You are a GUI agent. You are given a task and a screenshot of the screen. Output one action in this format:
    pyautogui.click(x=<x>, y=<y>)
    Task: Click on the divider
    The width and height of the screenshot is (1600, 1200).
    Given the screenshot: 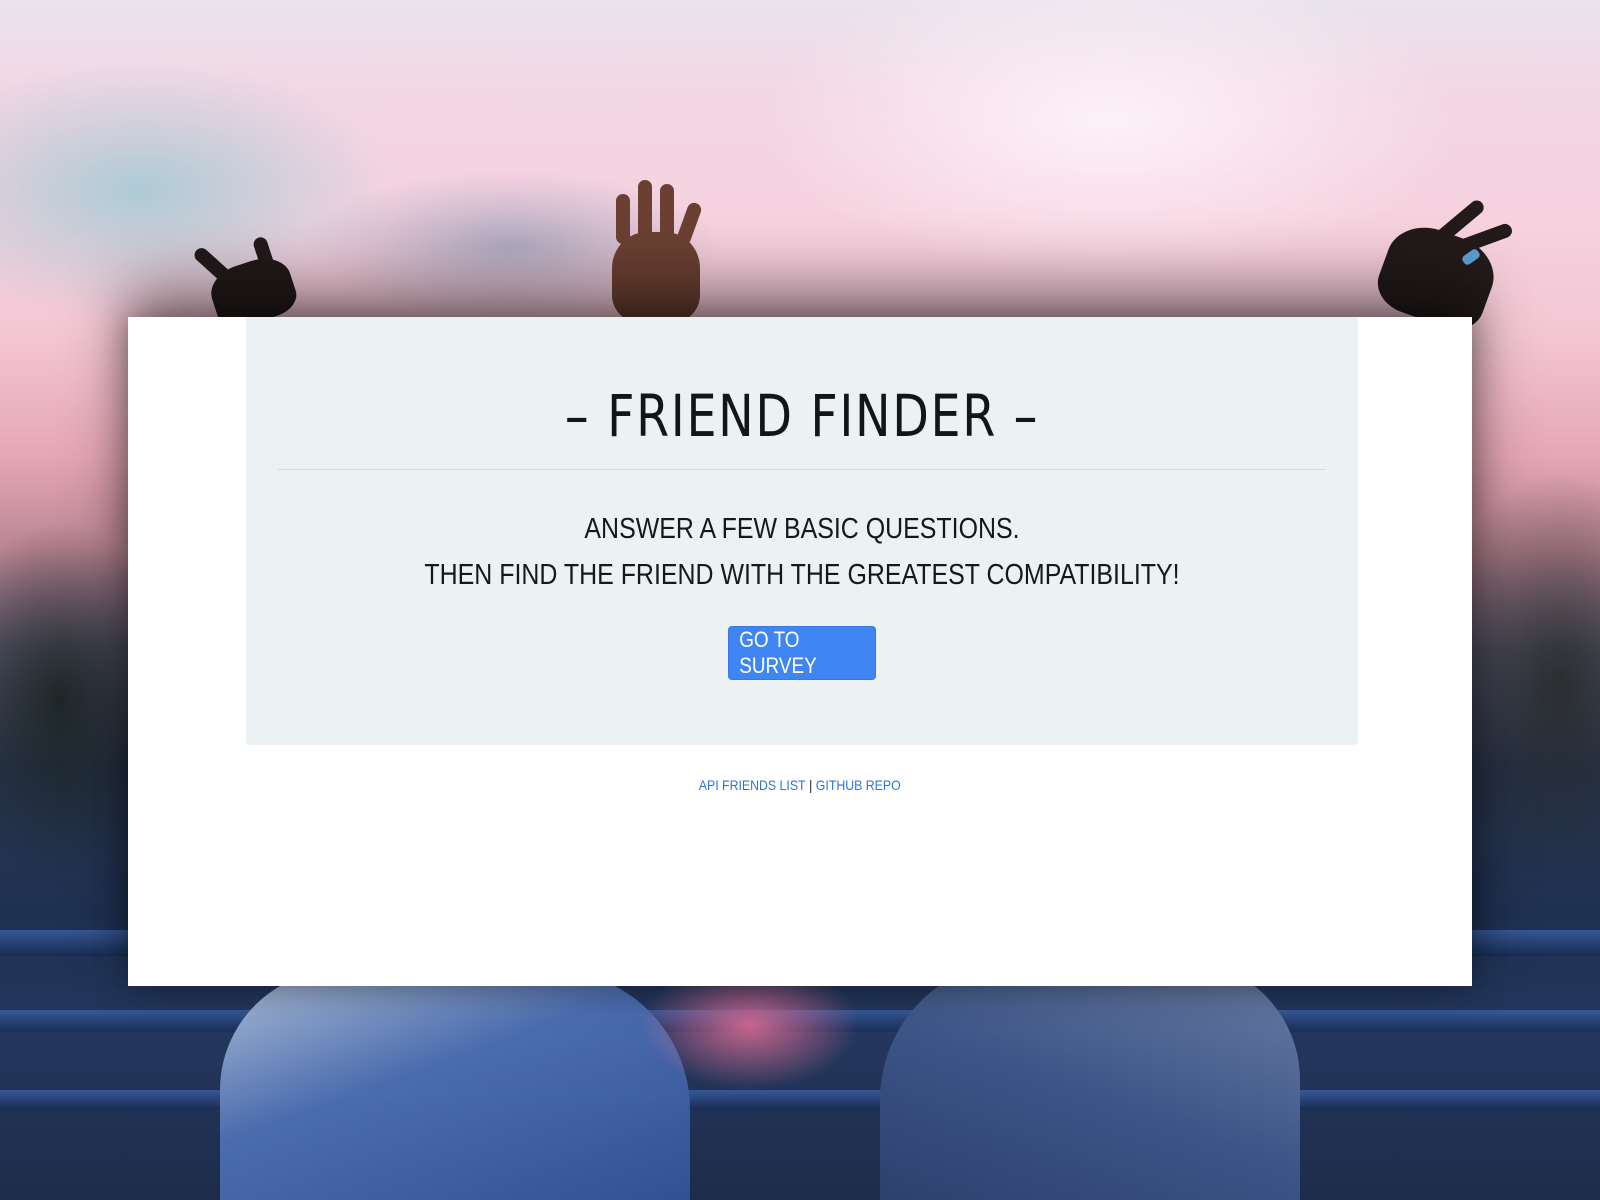 What is the action you would take?
    pyautogui.click(x=802, y=469)
    